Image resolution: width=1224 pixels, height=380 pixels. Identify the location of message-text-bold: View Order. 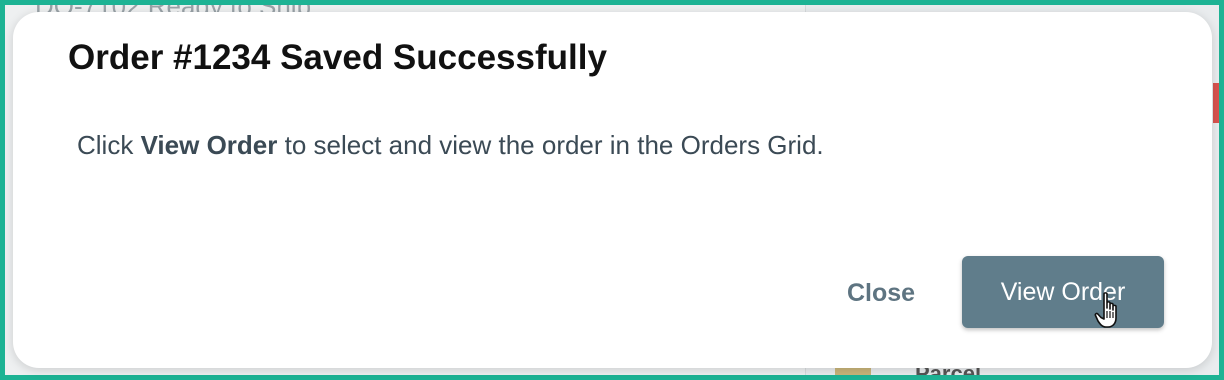
(209, 145).